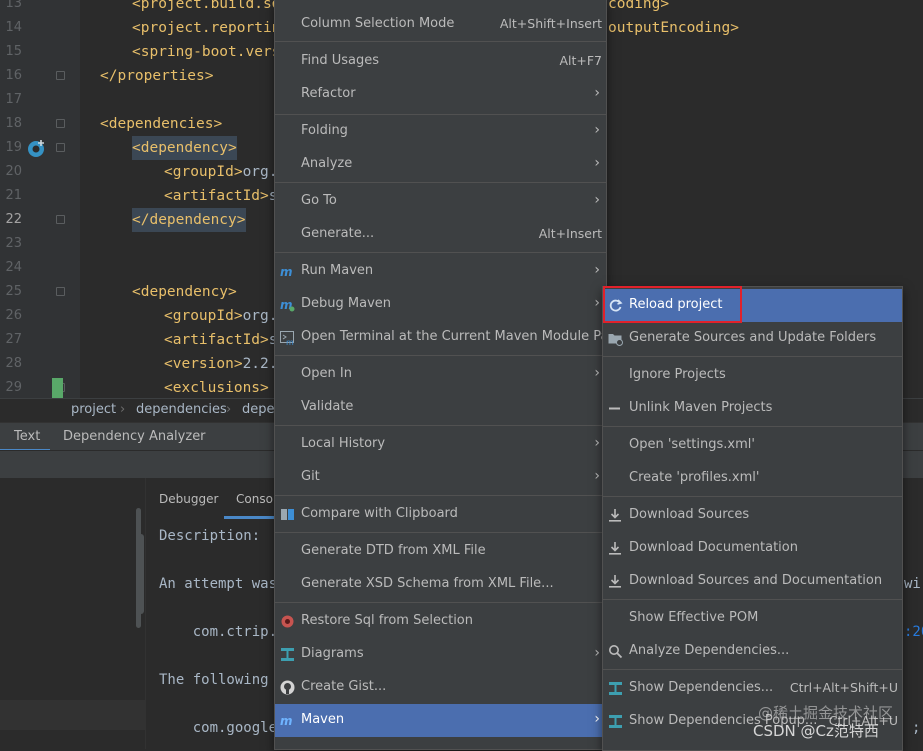  I want to click on line-number: 27, so click(13, 339).